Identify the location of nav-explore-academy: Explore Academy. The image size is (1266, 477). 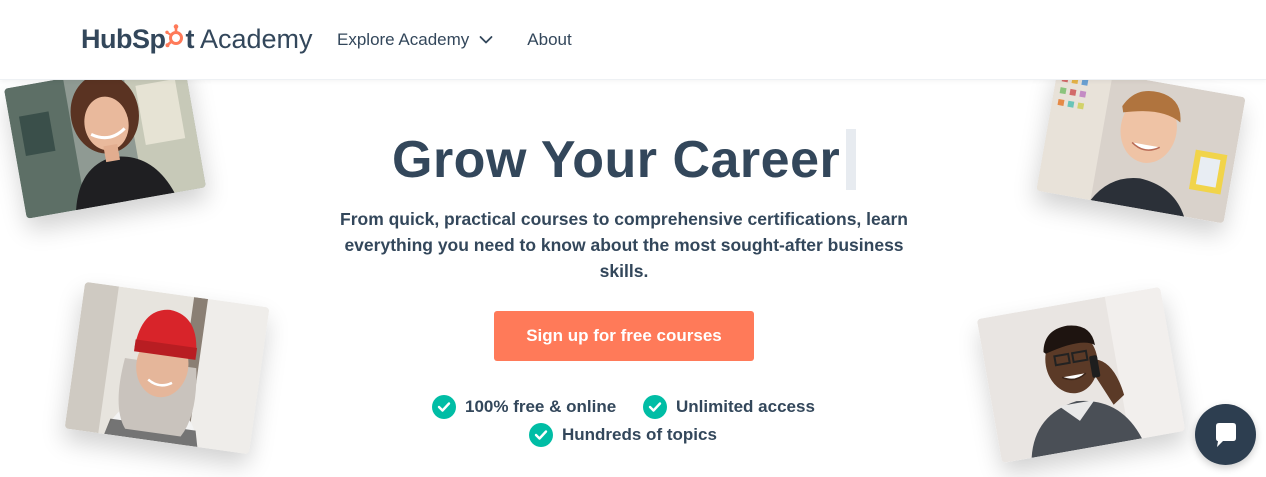
(415, 40).